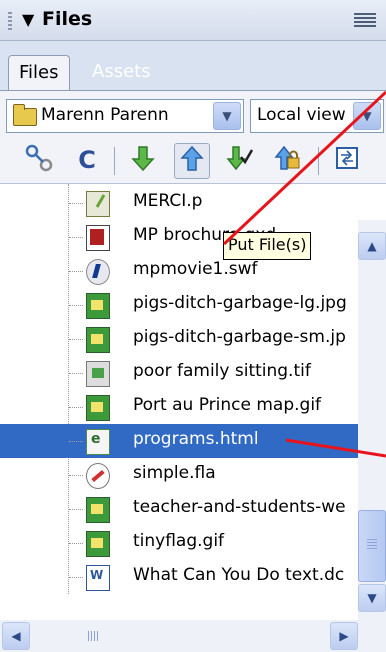 This screenshot has width=386, height=652. Describe the element at coordinates (304, 168) in the screenshot. I see `annotation-line-put` at that location.